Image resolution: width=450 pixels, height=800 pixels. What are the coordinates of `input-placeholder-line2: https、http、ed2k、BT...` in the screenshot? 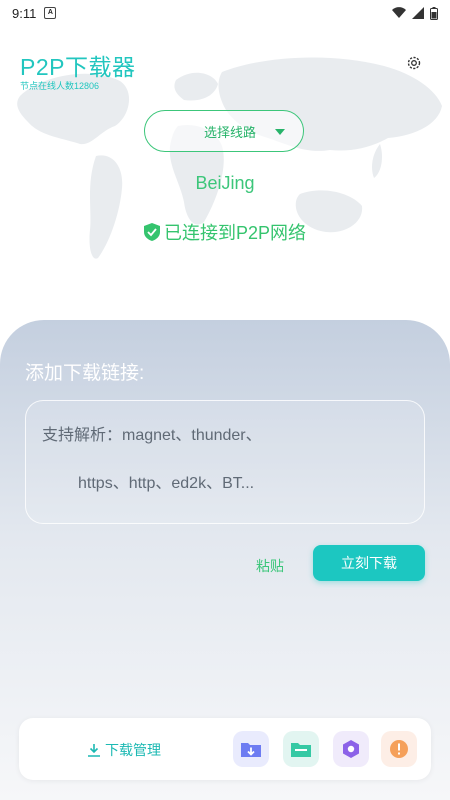 It's located at (166, 483).